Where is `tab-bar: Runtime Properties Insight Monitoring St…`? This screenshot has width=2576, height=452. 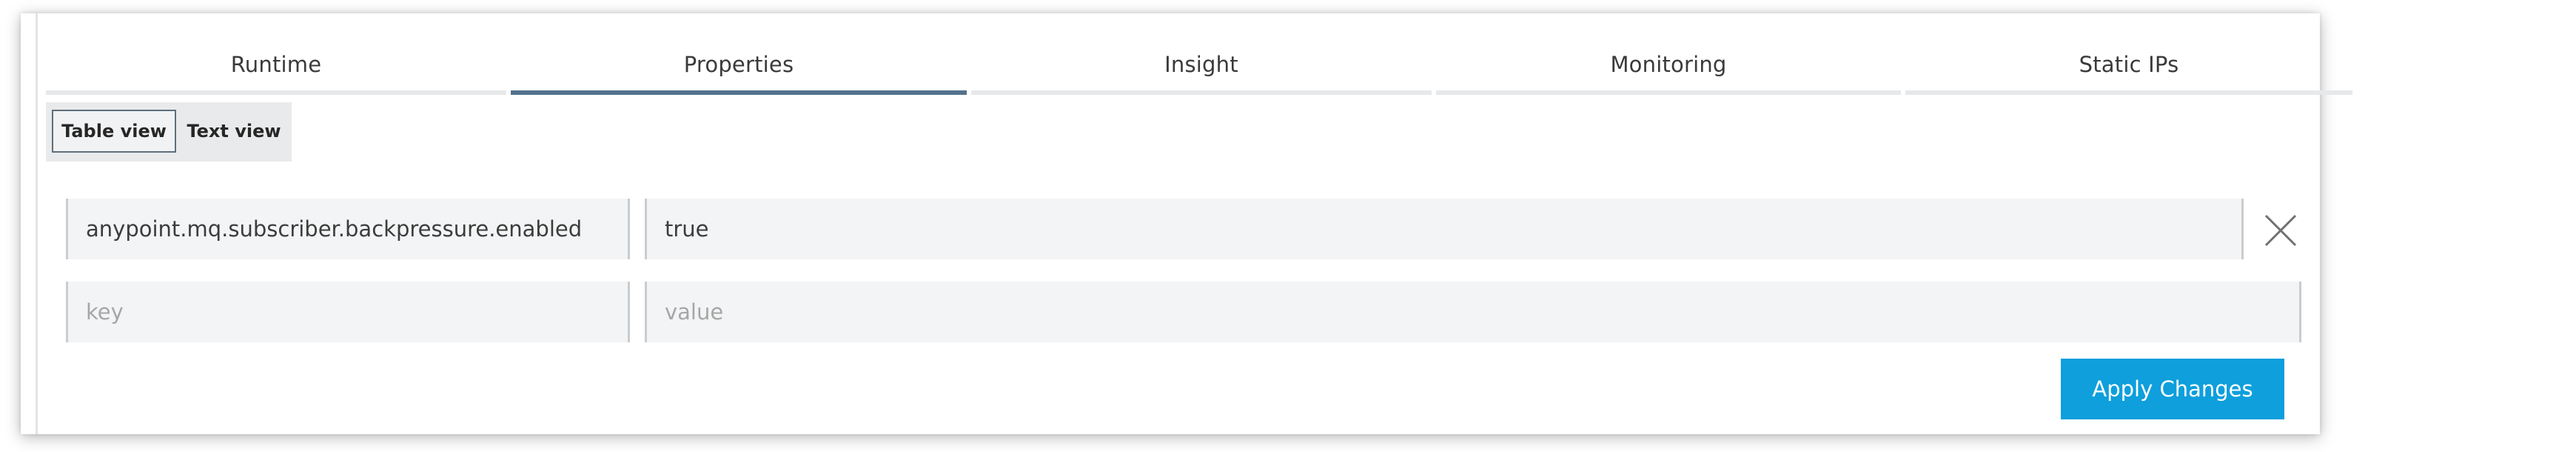 tab-bar: Runtime Properties Insight Monitoring St… is located at coordinates (1199, 61).